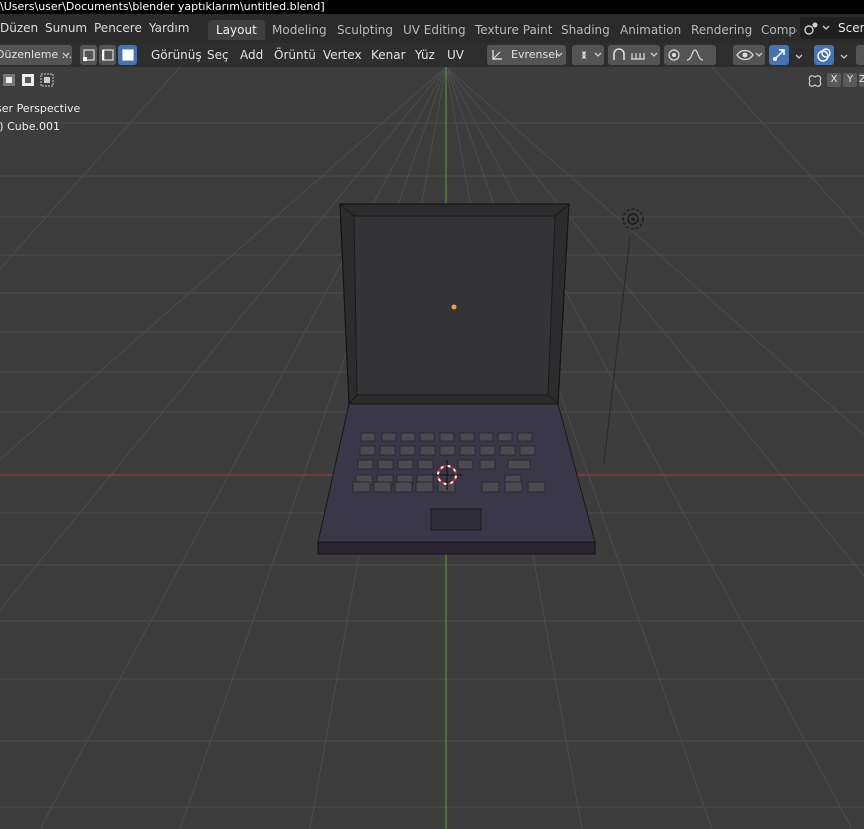  Describe the element at coordinates (456, 379) in the screenshot. I see `laptop-mesh` at that location.